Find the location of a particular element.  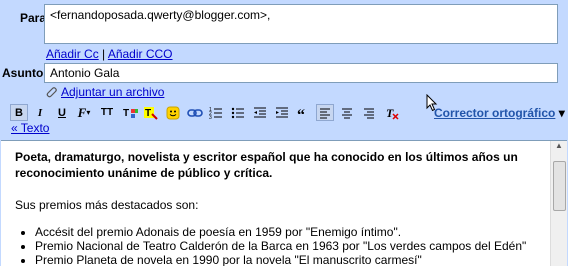

quote-button: “ is located at coordinates (304, 112).